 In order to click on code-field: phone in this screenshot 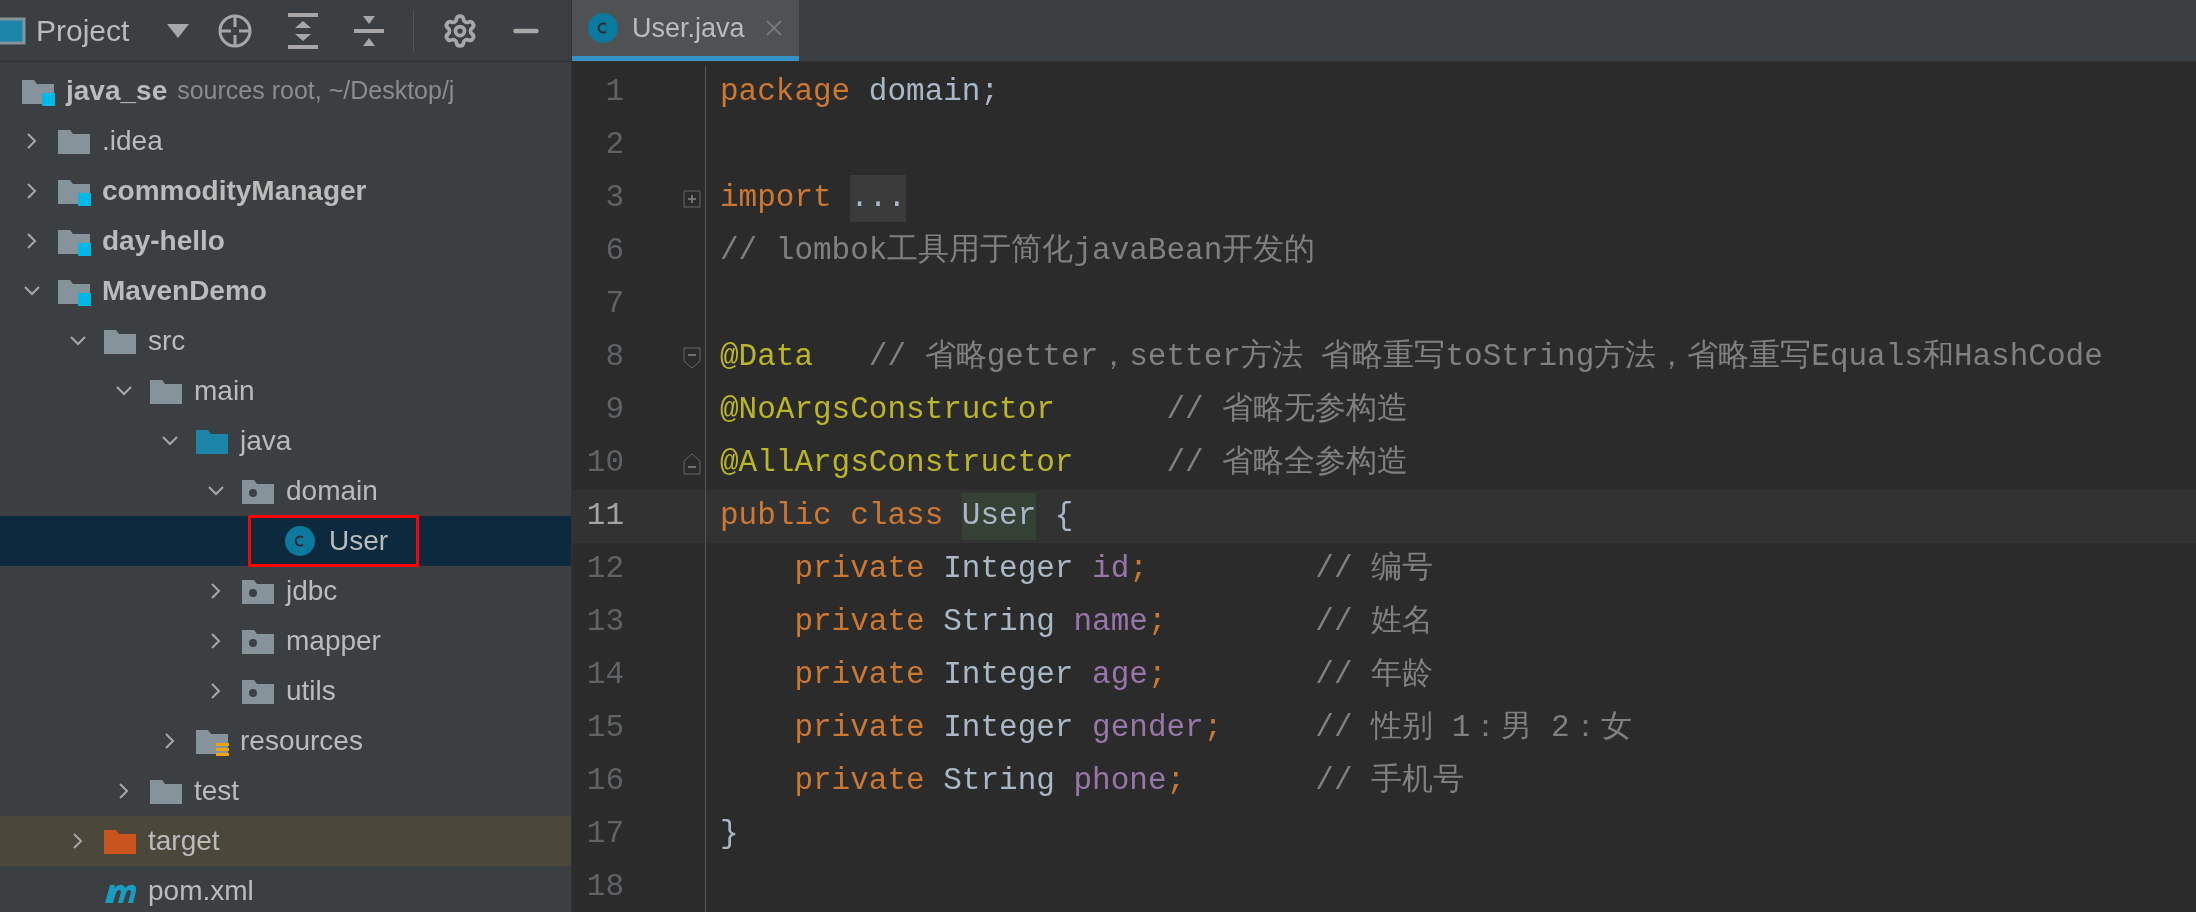, I will do `click(1120, 781)`.